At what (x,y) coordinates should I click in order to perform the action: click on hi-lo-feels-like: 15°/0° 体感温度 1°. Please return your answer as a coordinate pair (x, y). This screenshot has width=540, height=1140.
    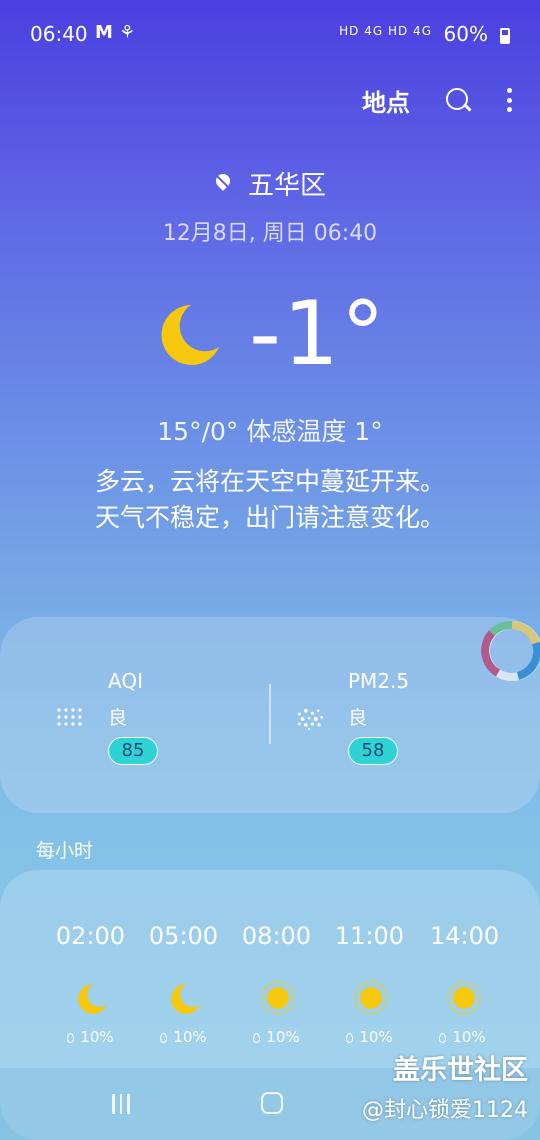
    Looking at the image, I should click on (270, 431).